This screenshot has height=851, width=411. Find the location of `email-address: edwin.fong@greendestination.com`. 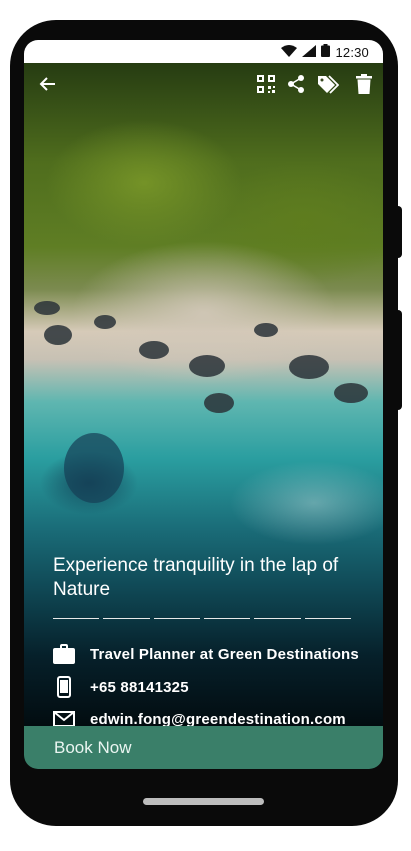

email-address: edwin.fong@greendestination.com is located at coordinates (218, 719).